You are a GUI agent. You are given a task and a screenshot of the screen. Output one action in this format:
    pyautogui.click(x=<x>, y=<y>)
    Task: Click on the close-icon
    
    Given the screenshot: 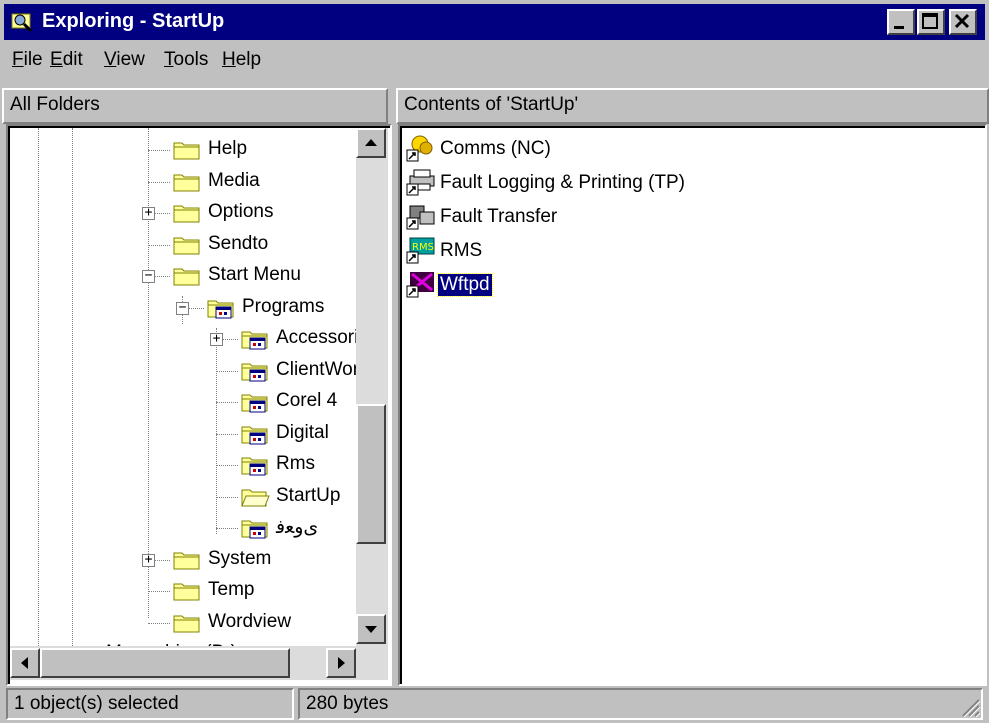 What is the action you would take?
    pyautogui.click(x=962, y=21)
    